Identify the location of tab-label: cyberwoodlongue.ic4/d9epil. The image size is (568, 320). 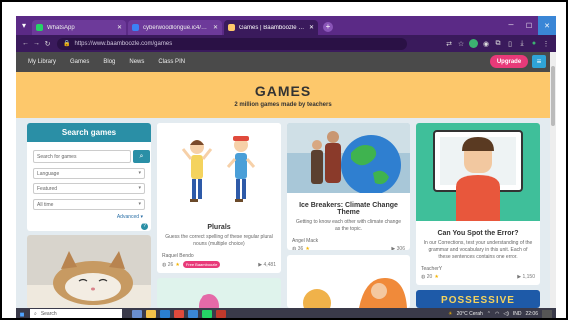
(176, 27).